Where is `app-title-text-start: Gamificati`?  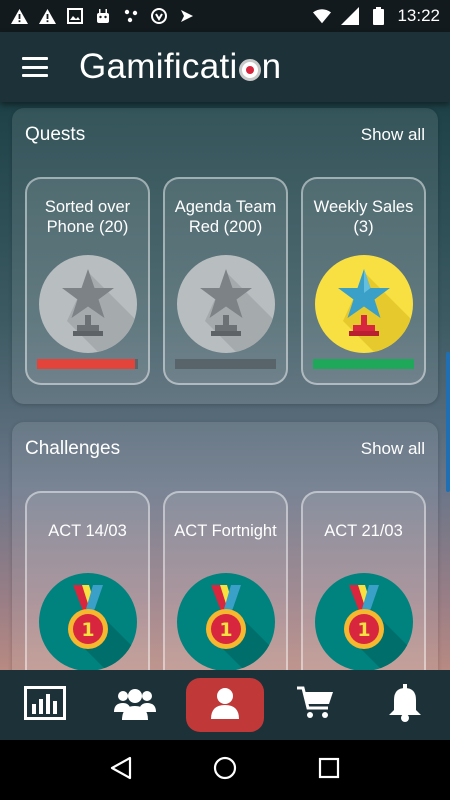 app-title-text-start: Gamificati is located at coordinates (158, 66).